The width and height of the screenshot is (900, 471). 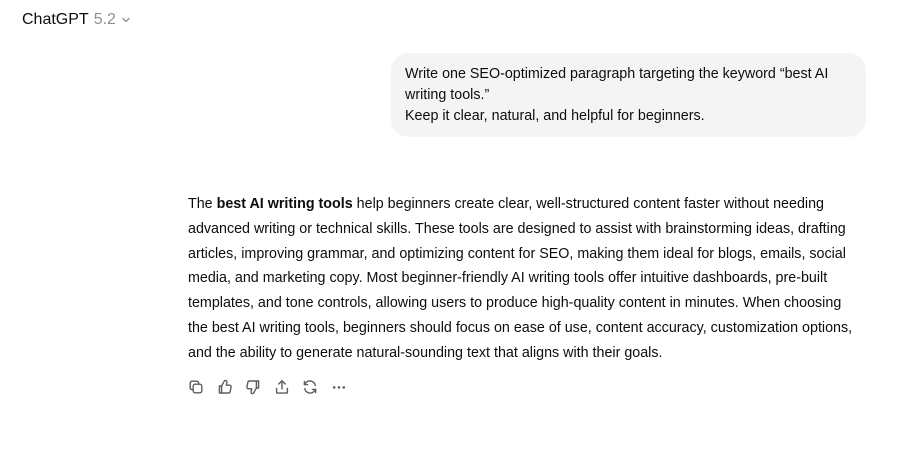 What do you see at coordinates (55, 19) in the screenshot?
I see `app-name: ChatGPT` at bounding box center [55, 19].